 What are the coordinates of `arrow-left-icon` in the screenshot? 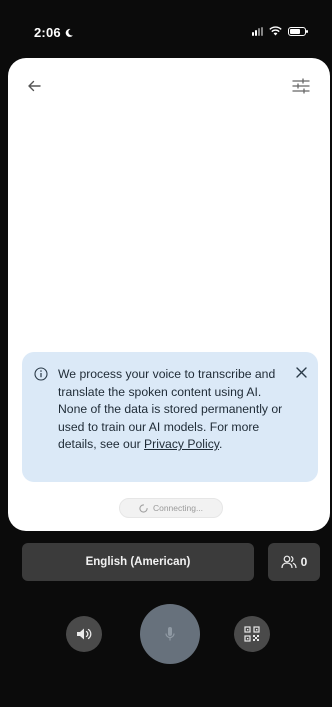 It's located at (34, 86).